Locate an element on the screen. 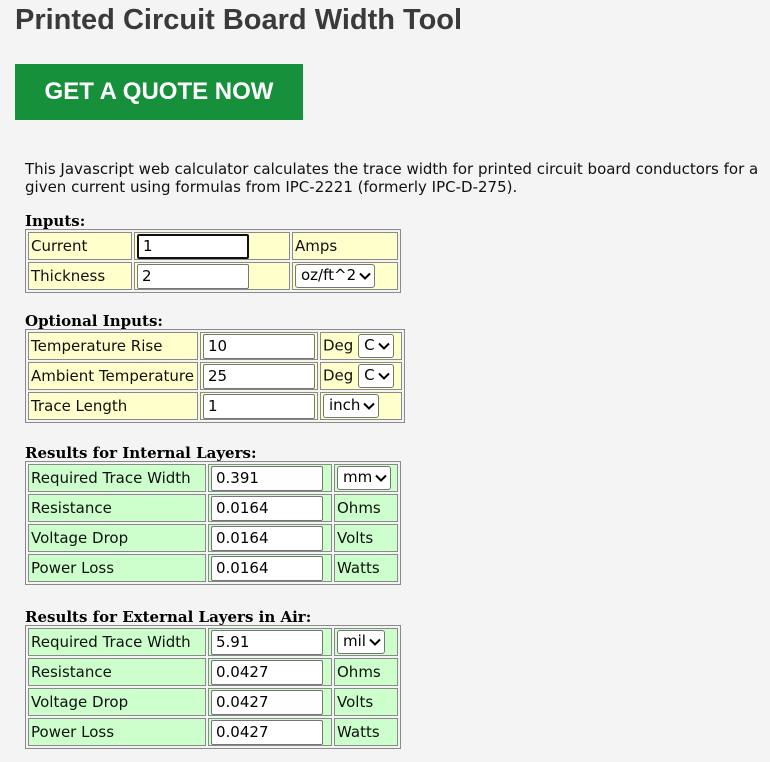  external-resistance-label: Resistance is located at coordinates (117, 672).